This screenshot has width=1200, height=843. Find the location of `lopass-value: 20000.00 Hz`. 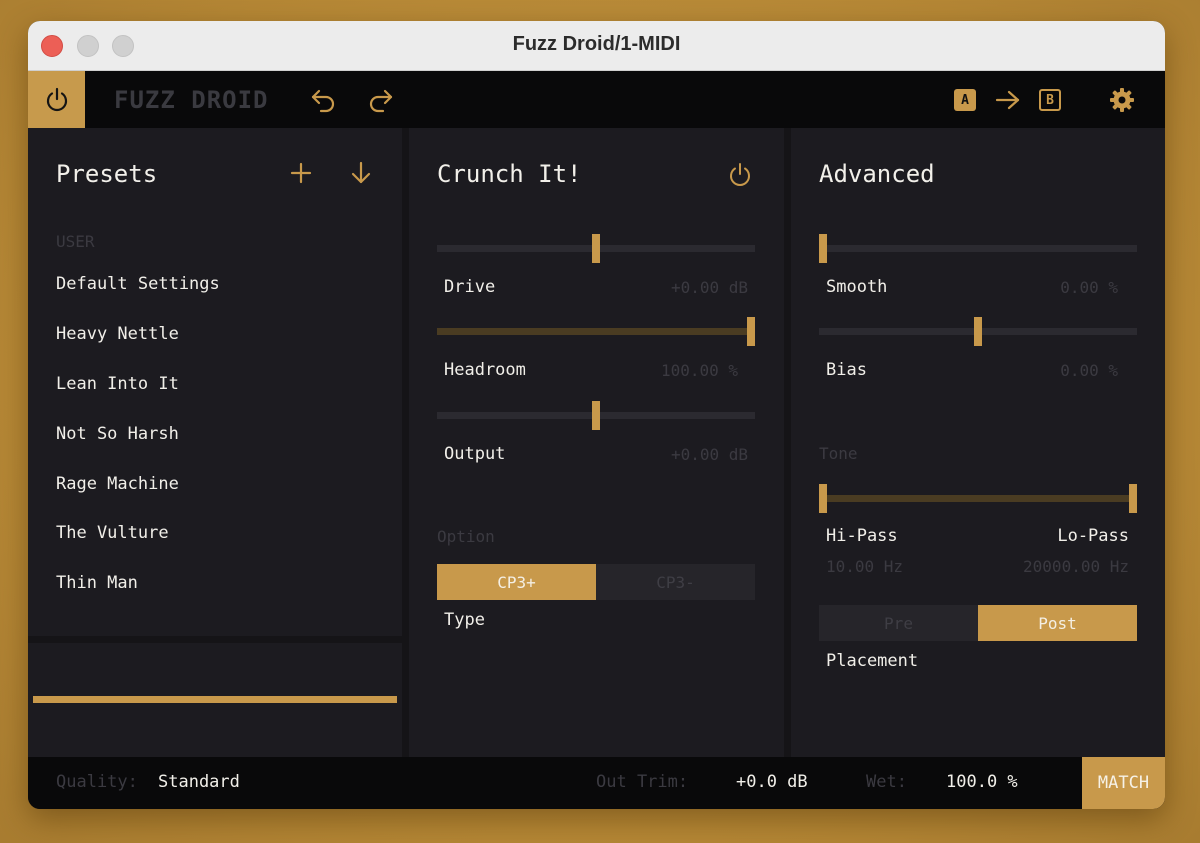

lopass-value: 20000.00 Hz is located at coordinates (1076, 566).